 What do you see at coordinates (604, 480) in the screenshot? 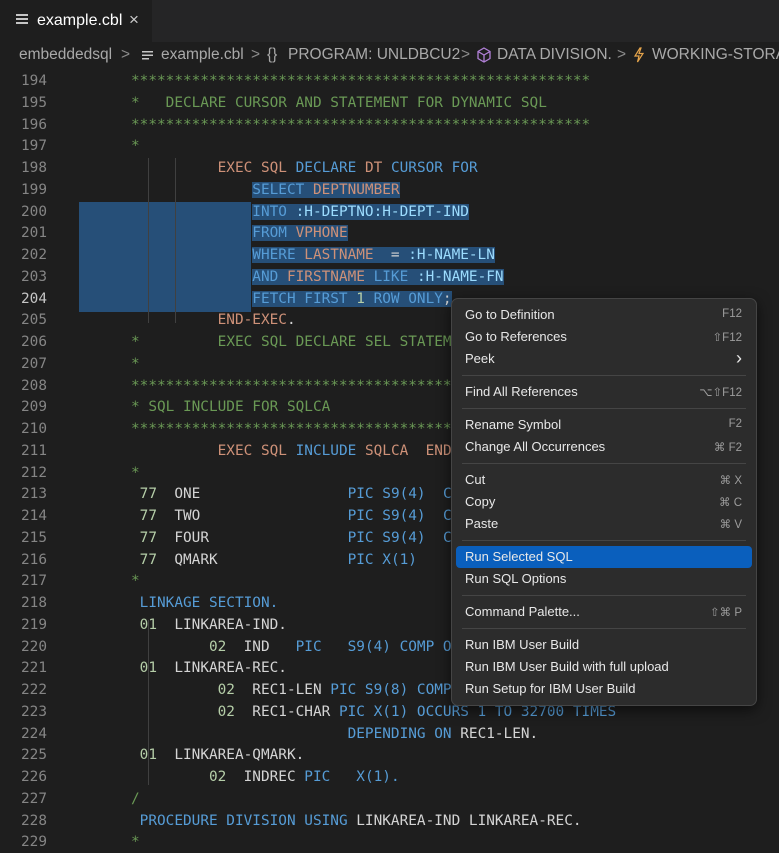
I see `menu-item-cut: Cut⌘ X` at bounding box center [604, 480].